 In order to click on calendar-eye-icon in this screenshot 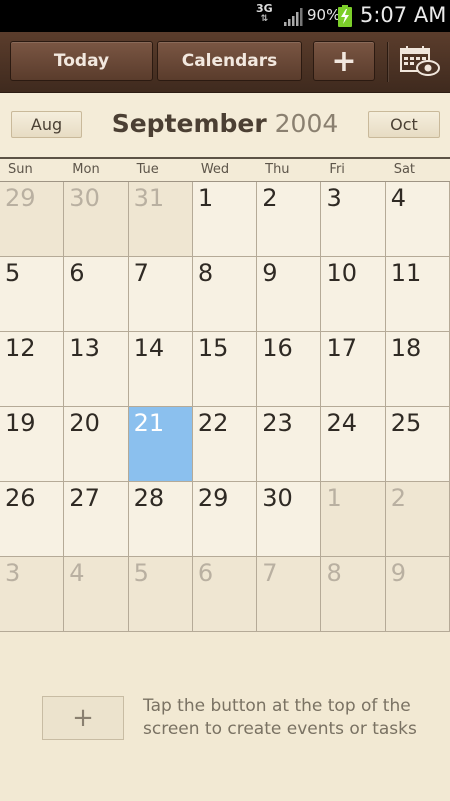, I will do `click(419, 61)`.